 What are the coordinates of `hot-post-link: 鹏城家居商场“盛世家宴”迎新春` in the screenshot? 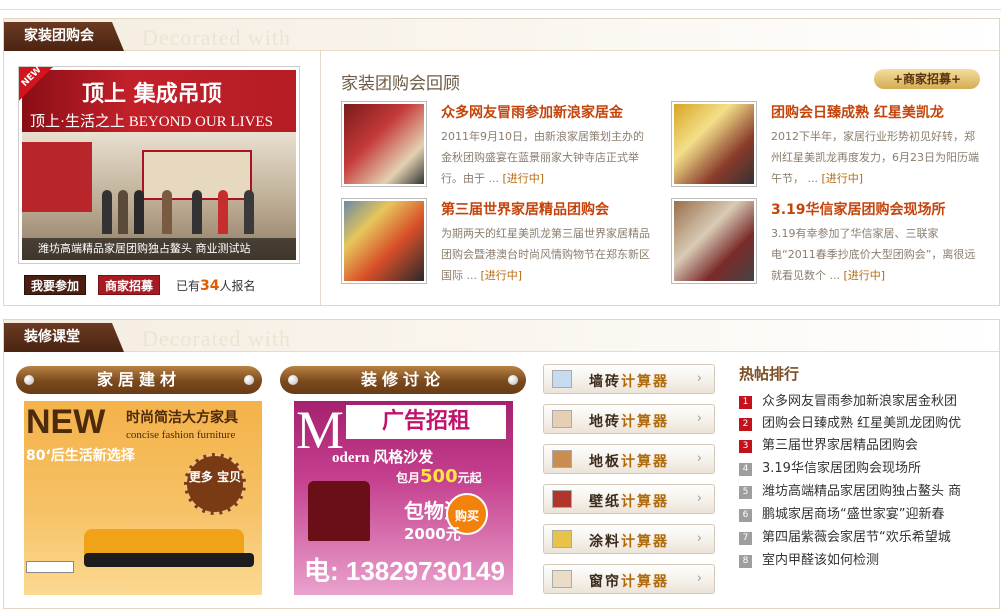 It's located at (853, 514).